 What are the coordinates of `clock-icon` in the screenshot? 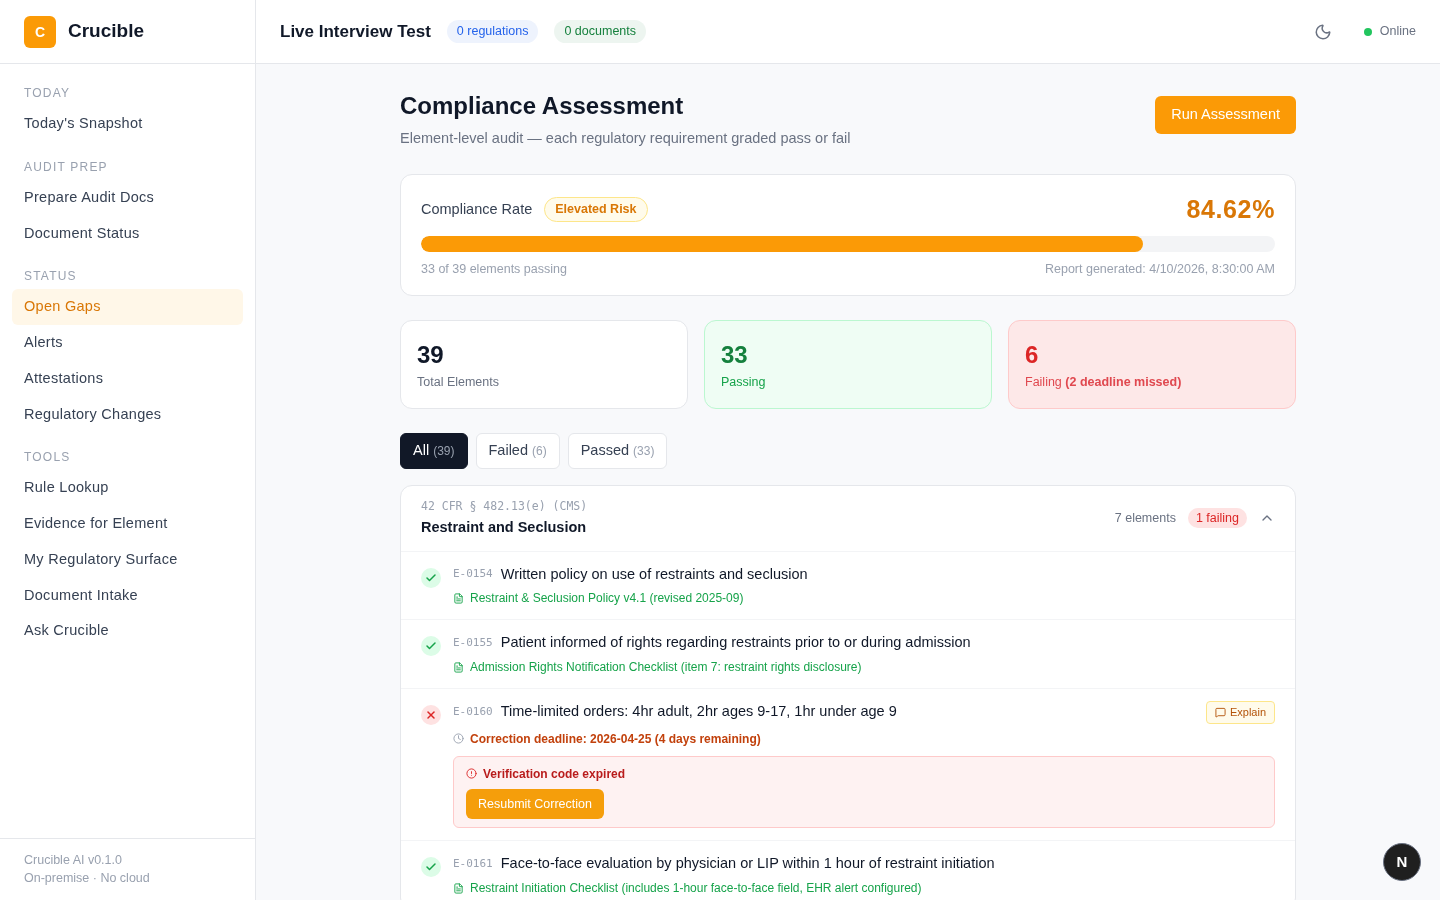 It's located at (458, 738).